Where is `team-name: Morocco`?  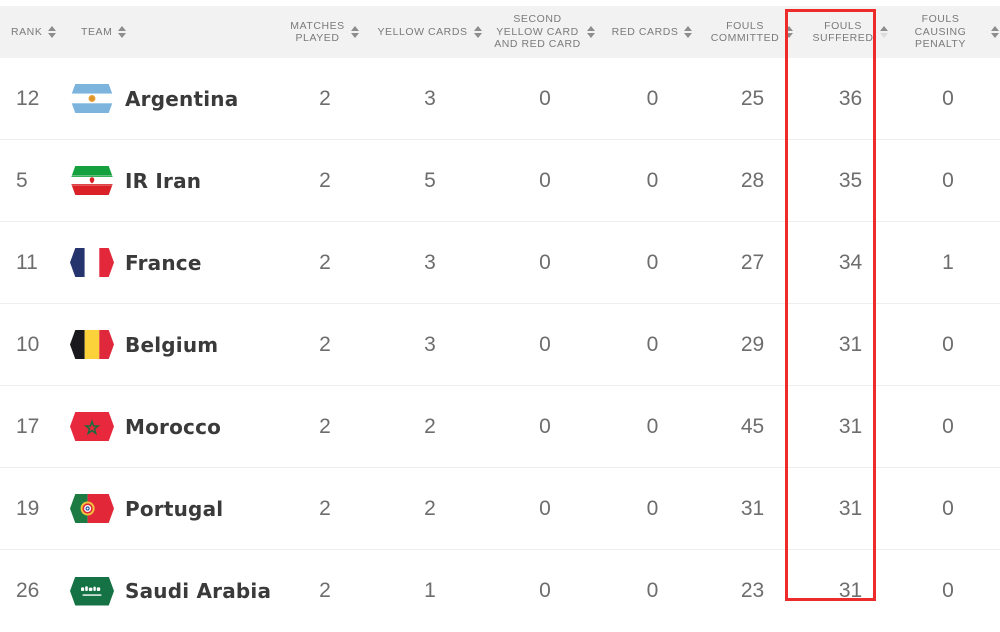 team-name: Morocco is located at coordinates (173, 426).